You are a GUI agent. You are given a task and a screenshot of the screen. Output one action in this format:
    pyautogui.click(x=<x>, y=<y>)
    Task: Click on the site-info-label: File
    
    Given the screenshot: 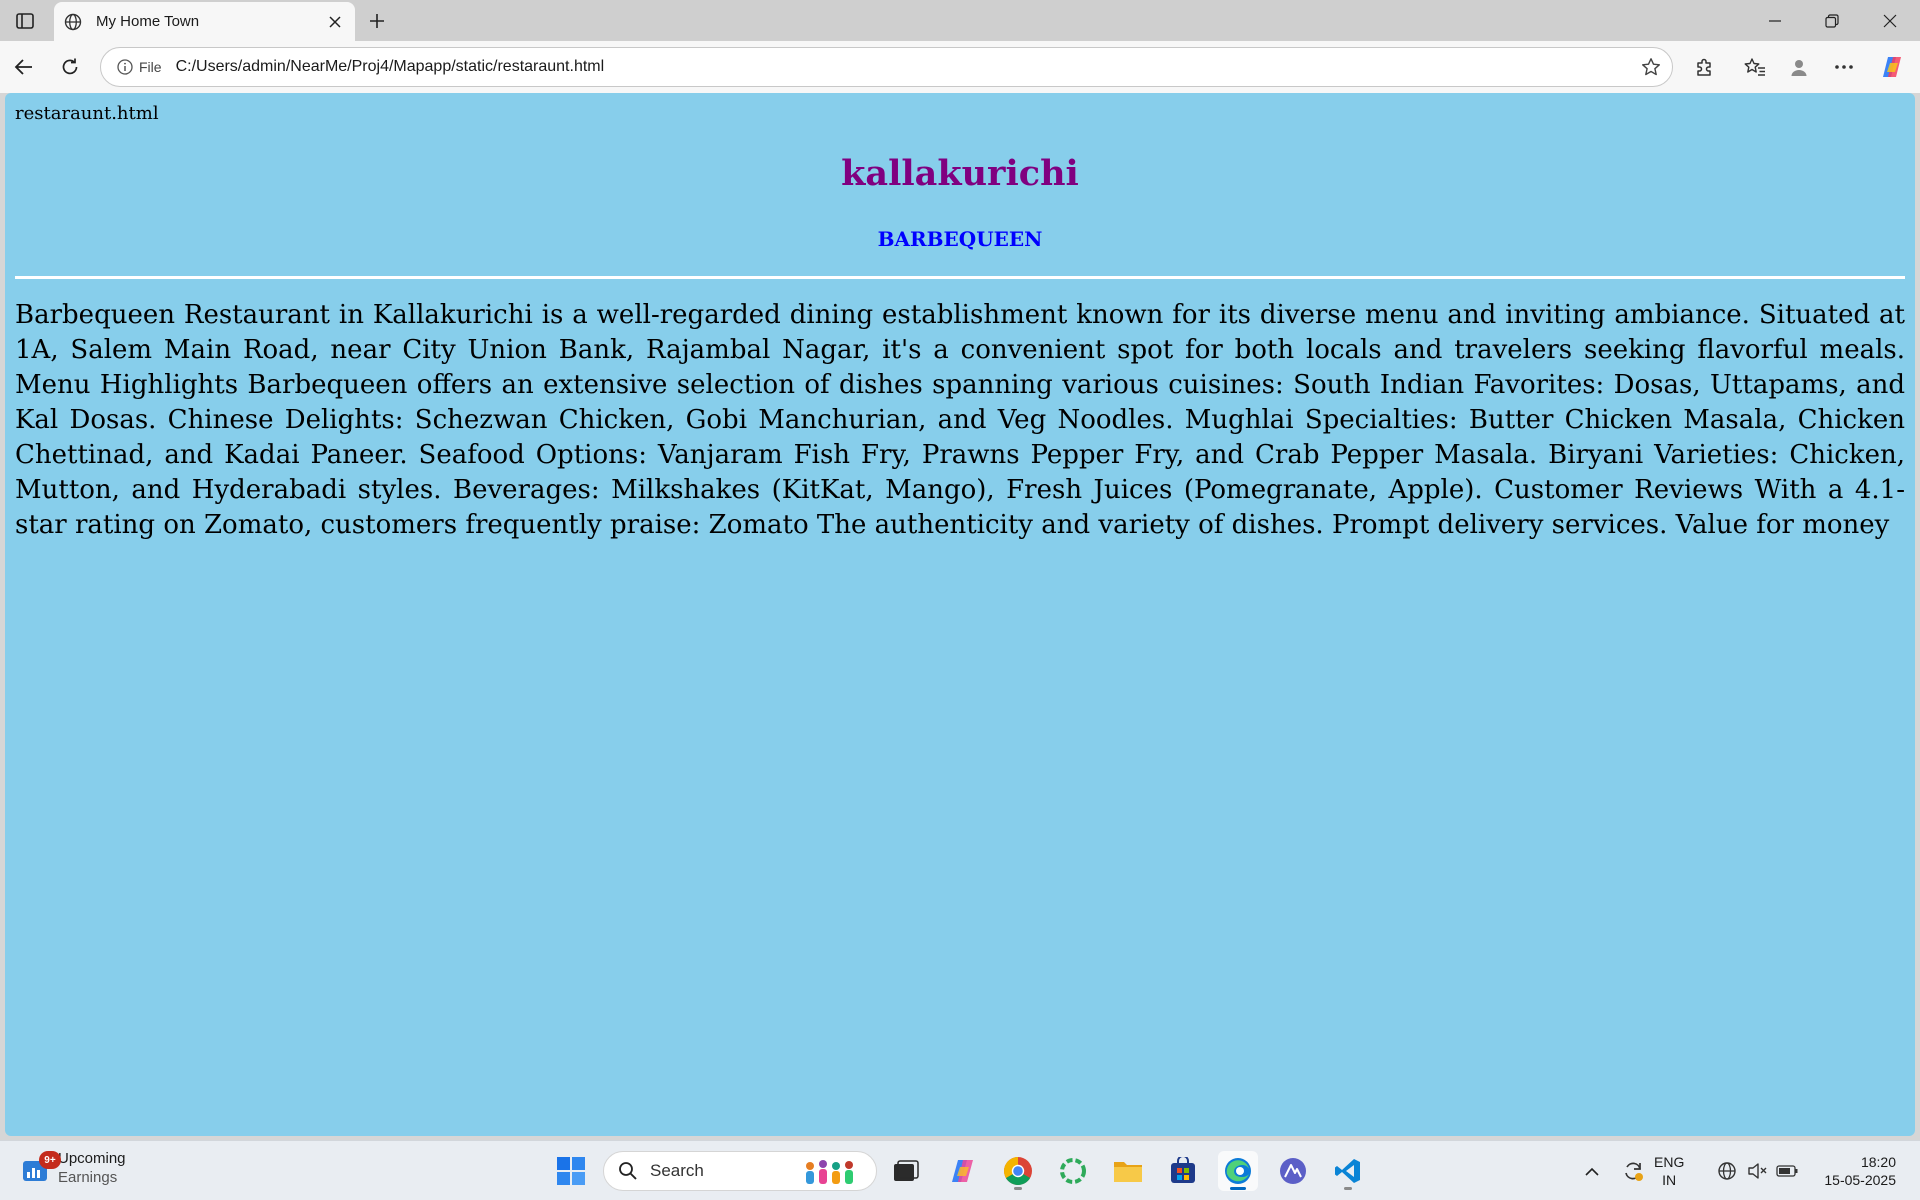 What is the action you would take?
    pyautogui.click(x=150, y=67)
    